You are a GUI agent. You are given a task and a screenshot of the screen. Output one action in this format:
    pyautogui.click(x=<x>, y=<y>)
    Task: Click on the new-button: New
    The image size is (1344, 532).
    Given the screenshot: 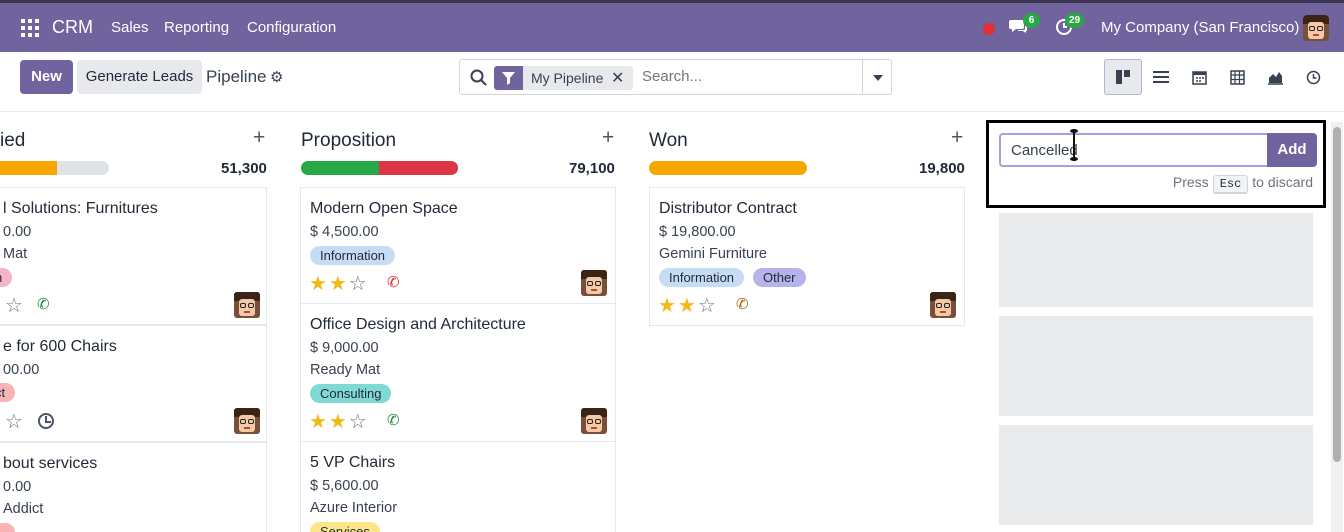 What is the action you would take?
    pyautogui.click(x=46, y=77)
    